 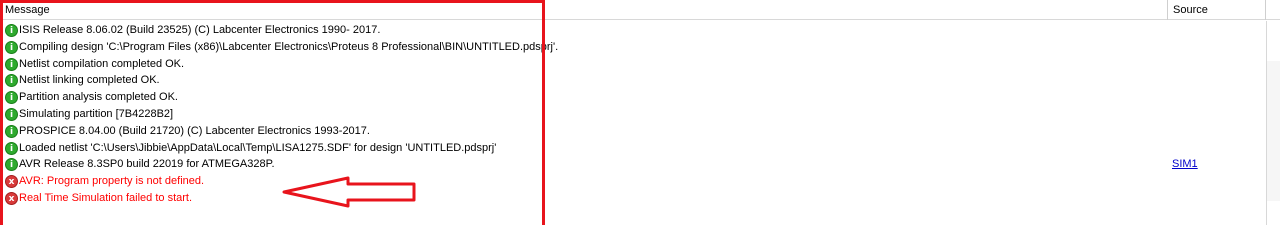 I want to click on source-link: SIM1, so click(x=1185, y=164).